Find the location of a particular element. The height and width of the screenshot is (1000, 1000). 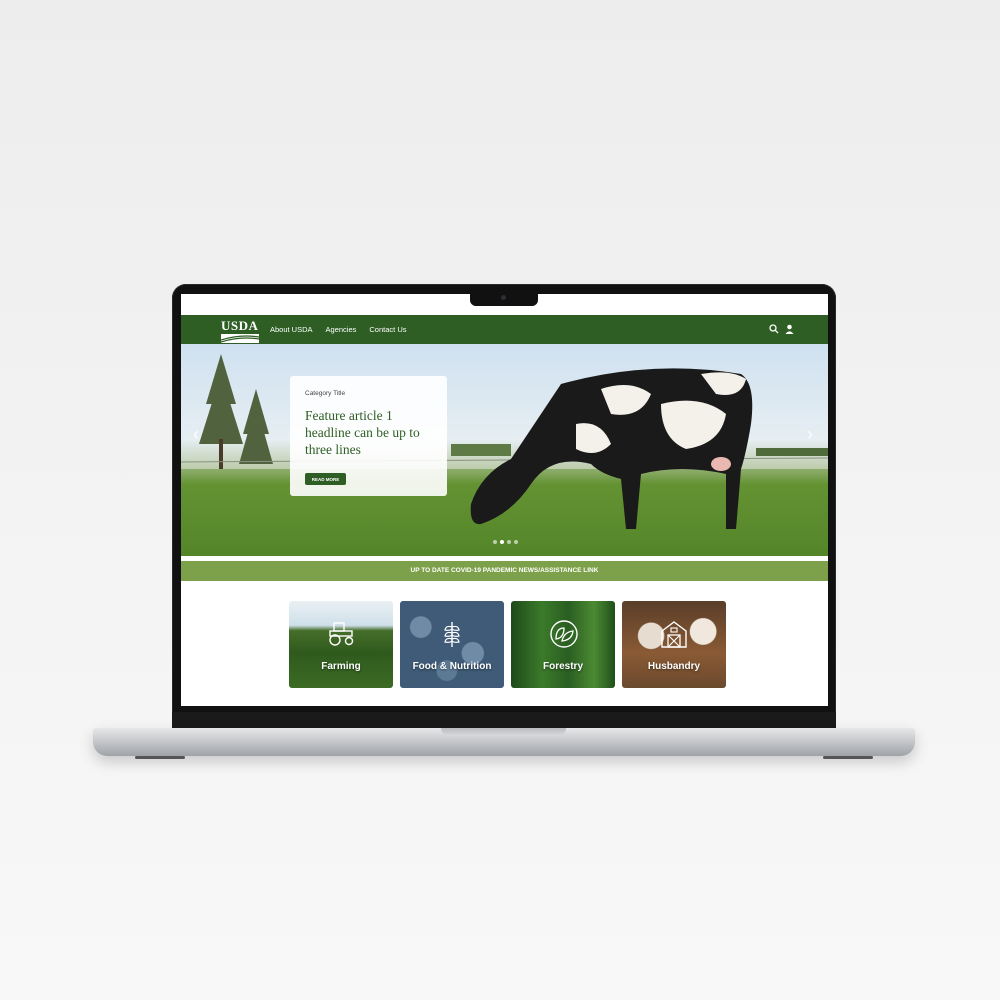

tile-food-nutrition: Food & Nutrition is located at coordinates (452, 644).